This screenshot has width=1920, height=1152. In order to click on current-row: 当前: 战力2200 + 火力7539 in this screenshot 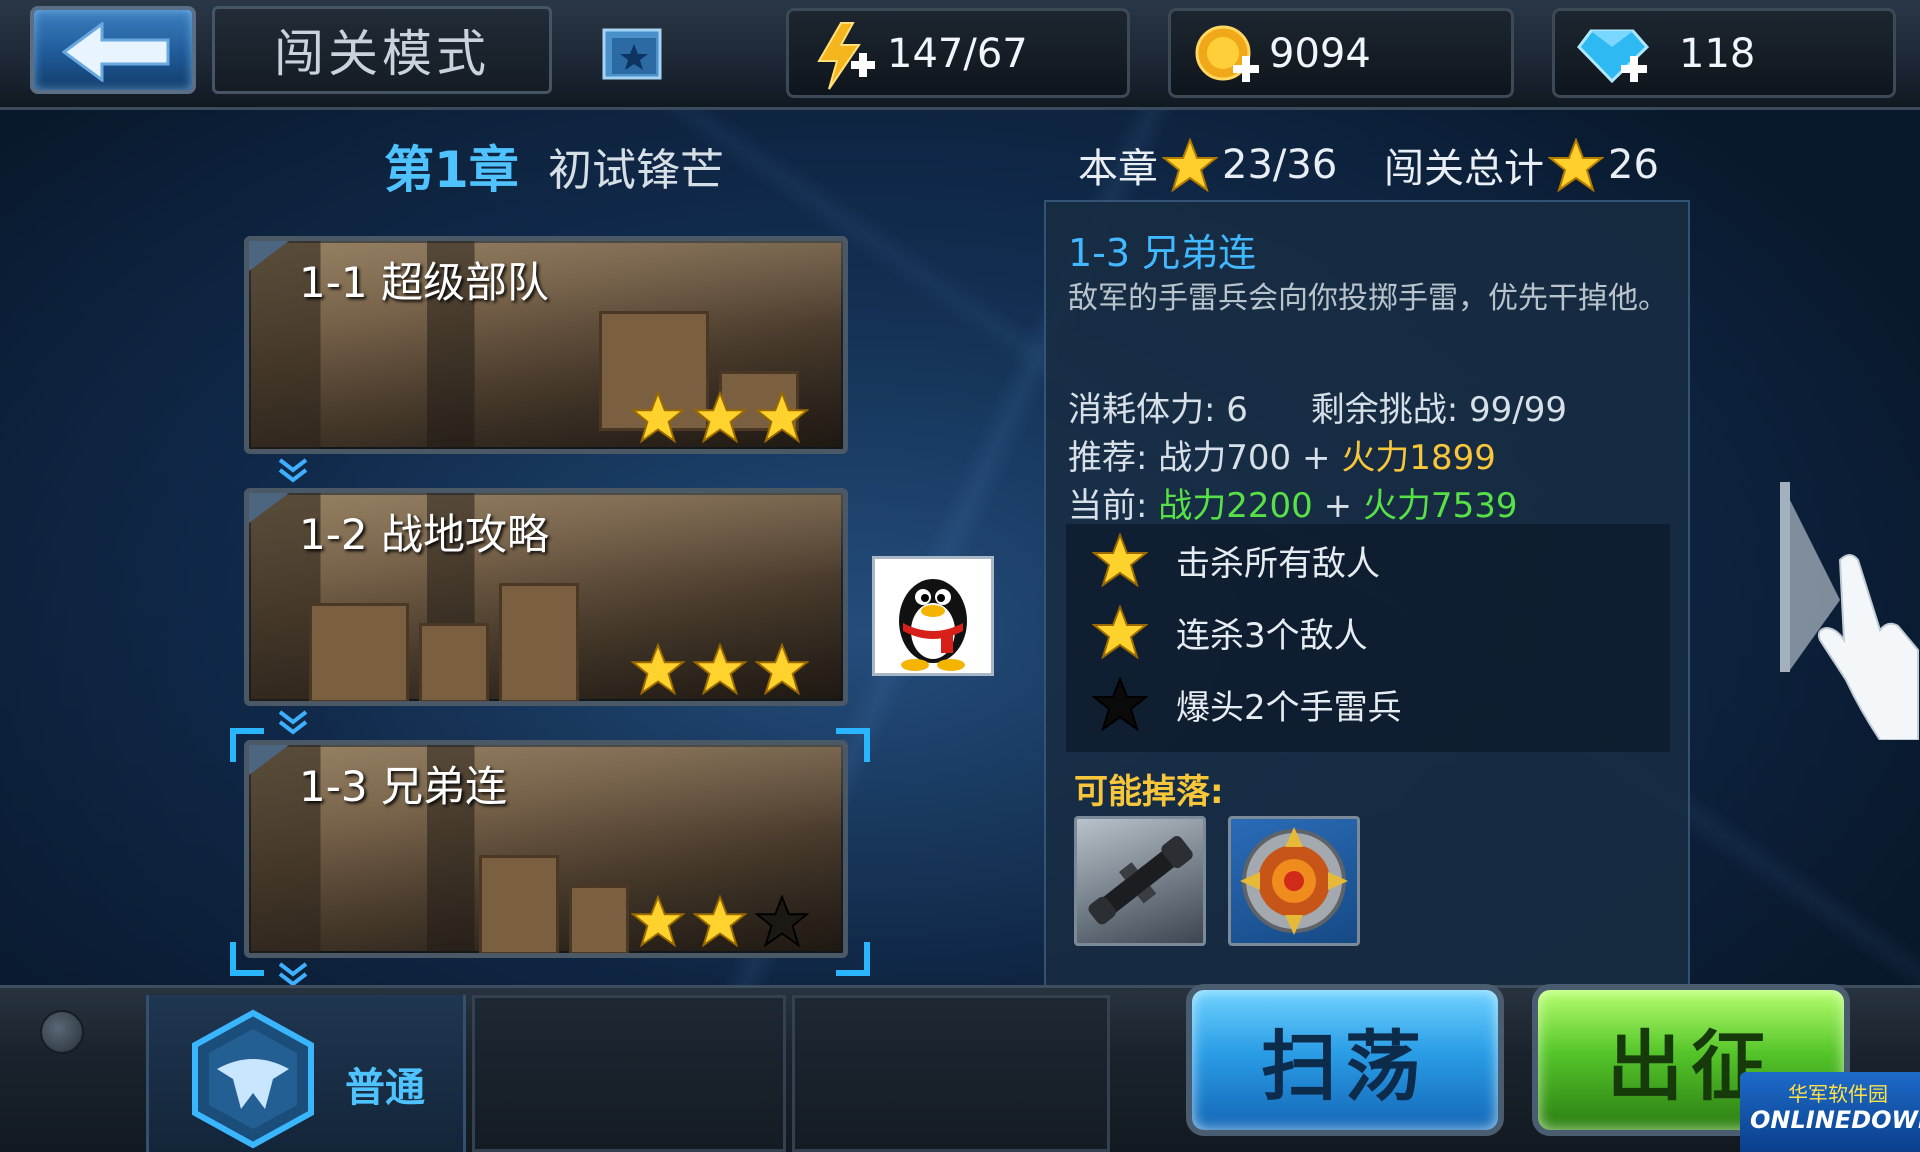, I will do `click(1292, 502)`.